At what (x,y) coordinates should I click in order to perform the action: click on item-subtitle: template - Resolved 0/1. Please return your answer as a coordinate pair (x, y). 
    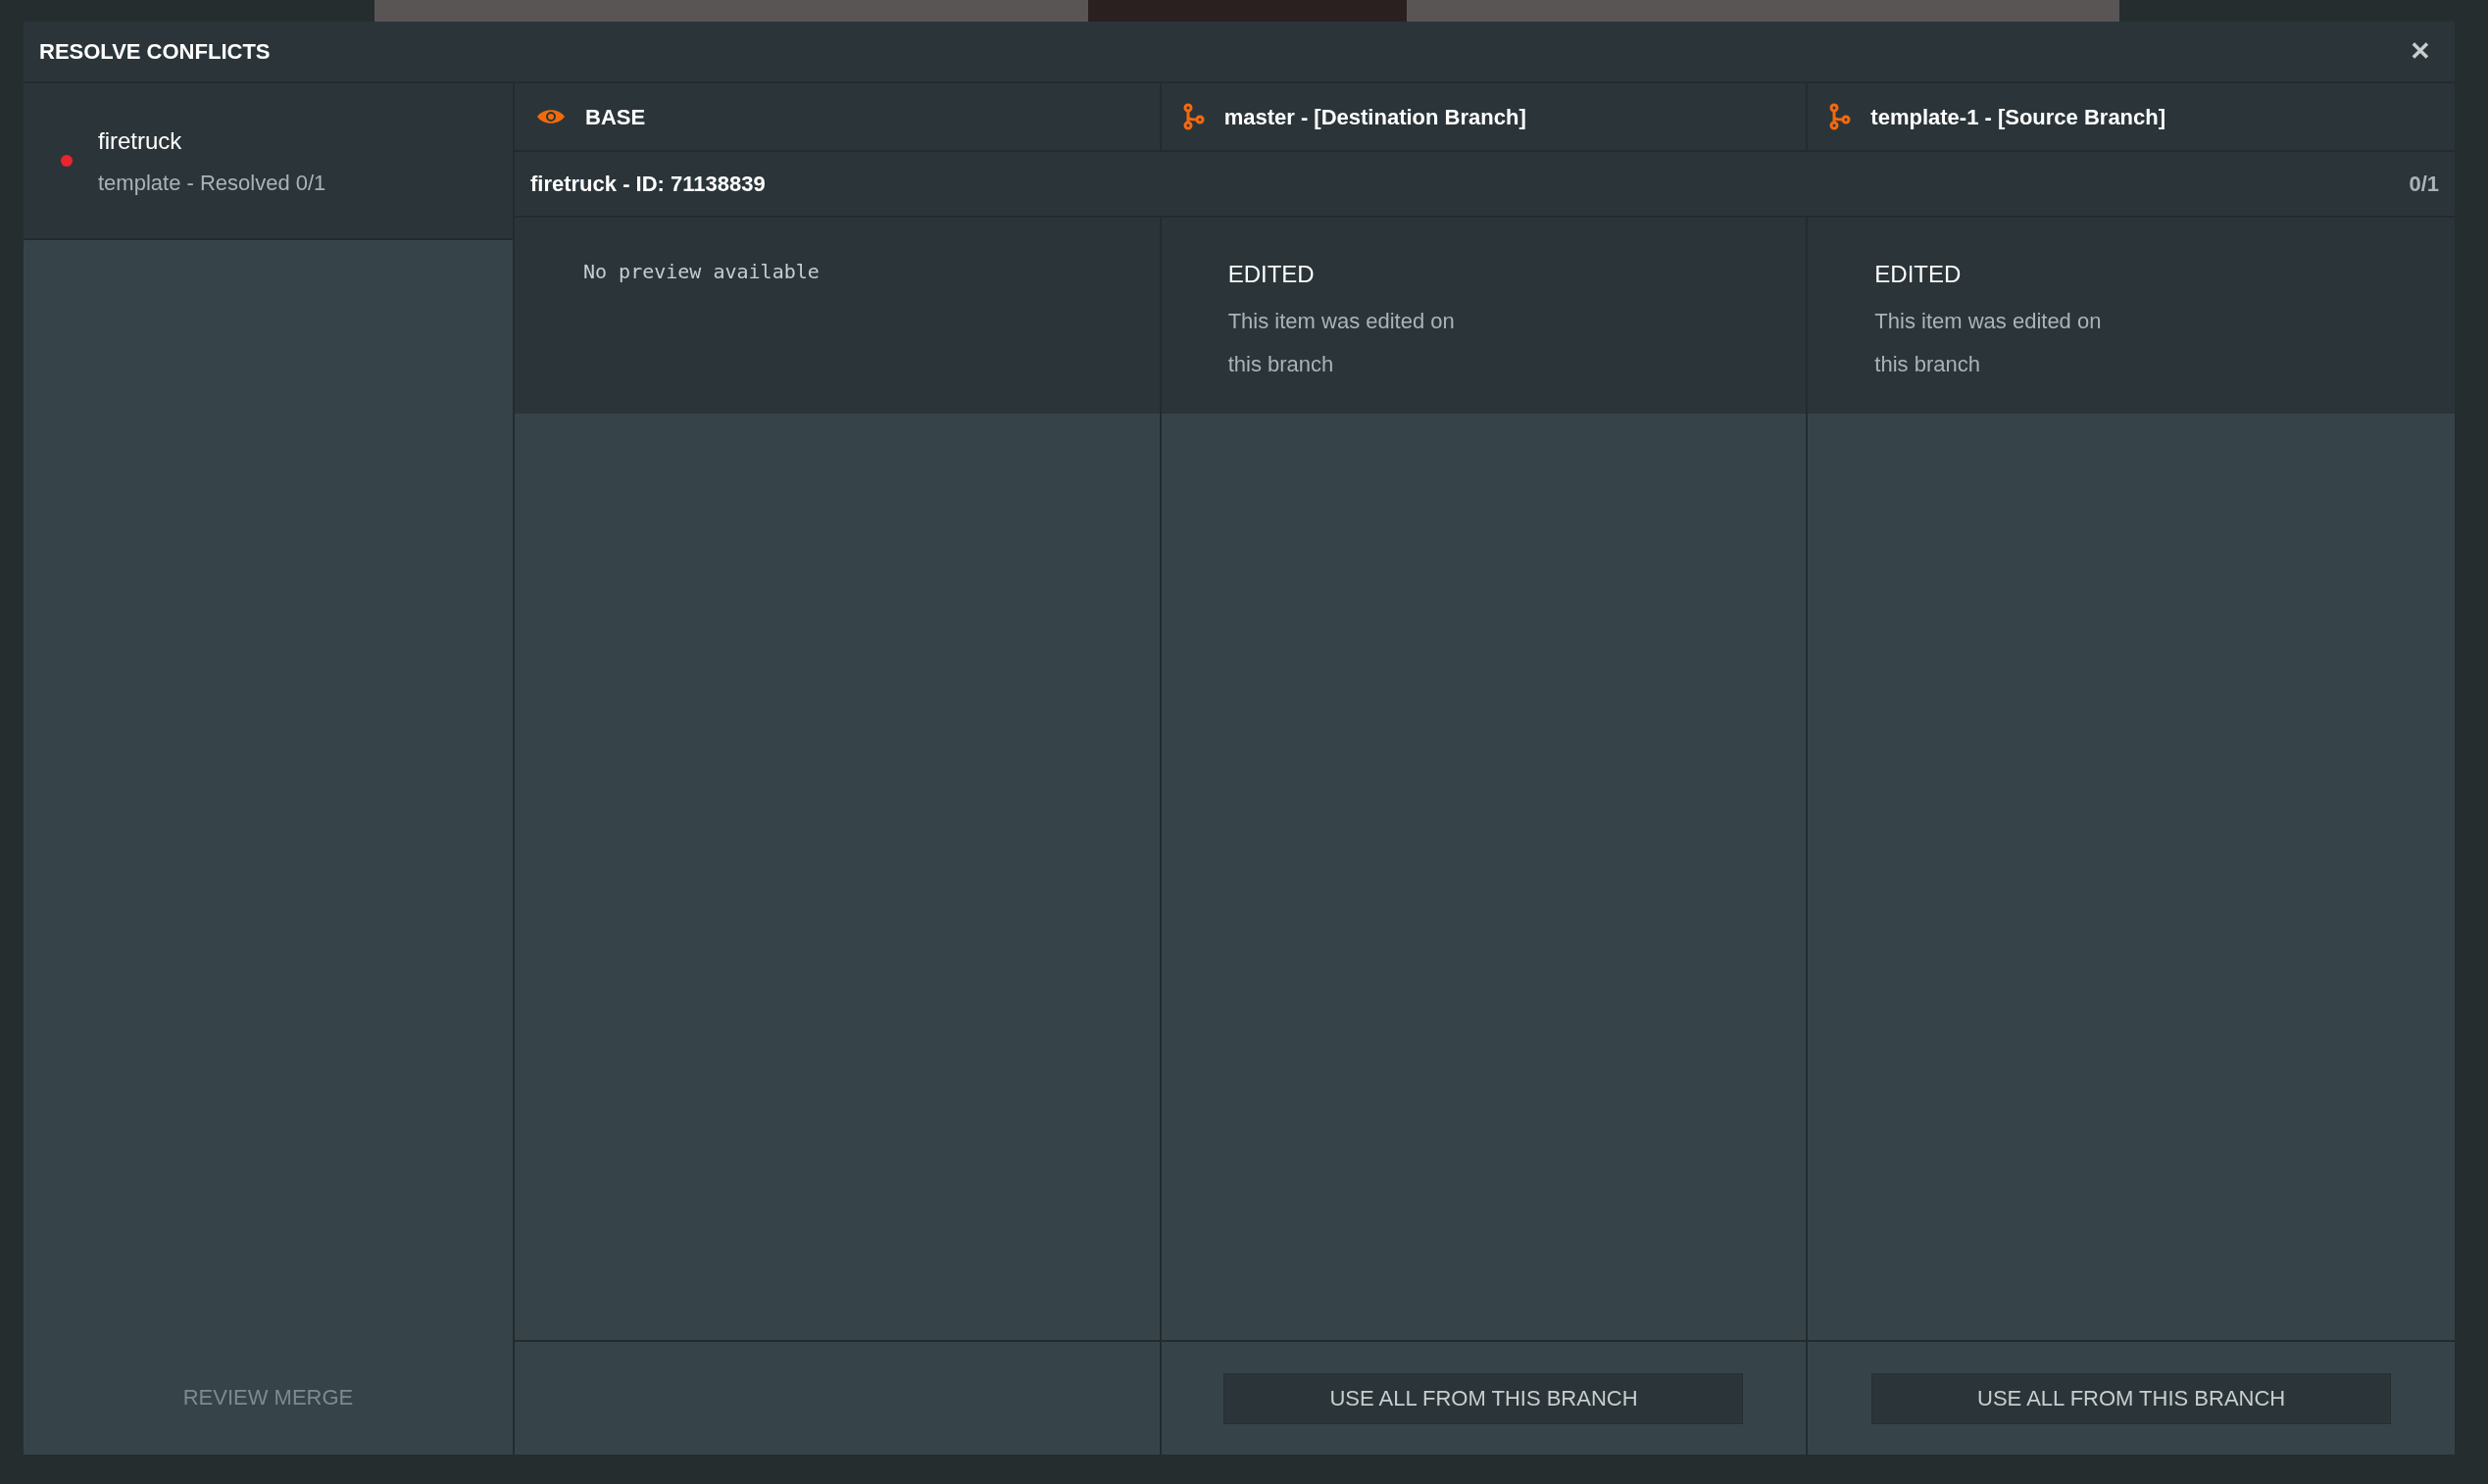
    Looking at the image, I should click on (212, 183).